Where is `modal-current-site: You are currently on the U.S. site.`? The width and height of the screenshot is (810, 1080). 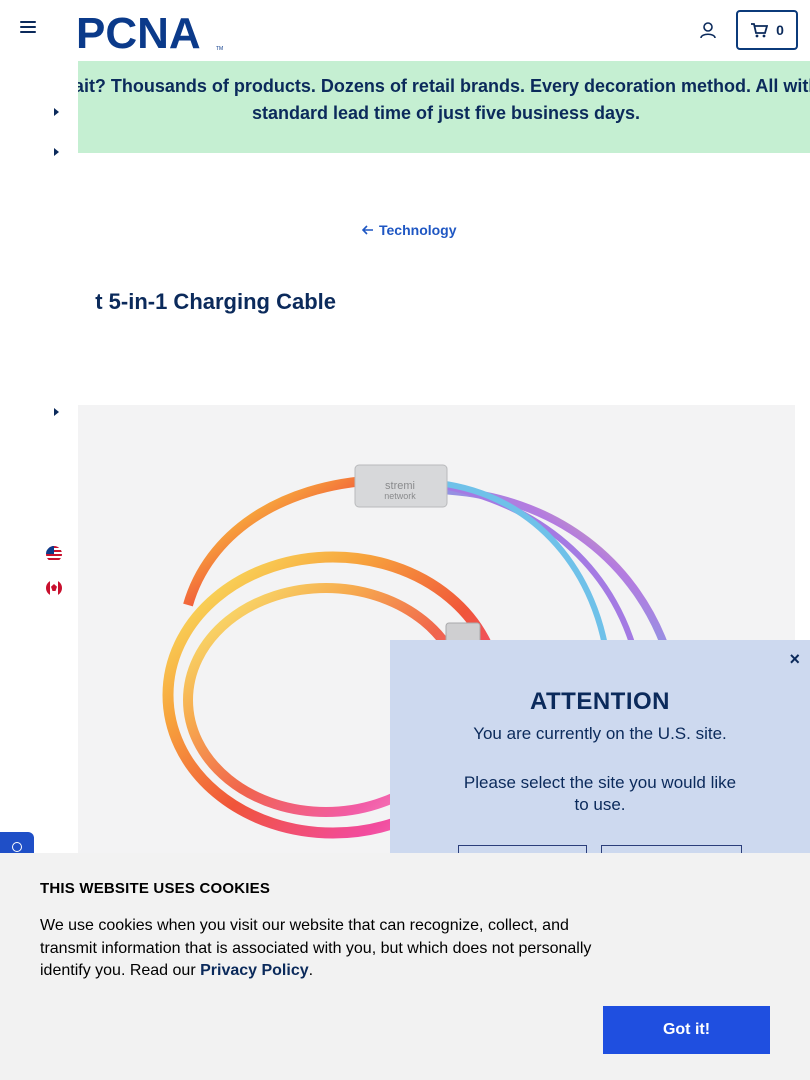
modal-current-site: You are currently on the U.S. site. is located at coordinates (600, 733).